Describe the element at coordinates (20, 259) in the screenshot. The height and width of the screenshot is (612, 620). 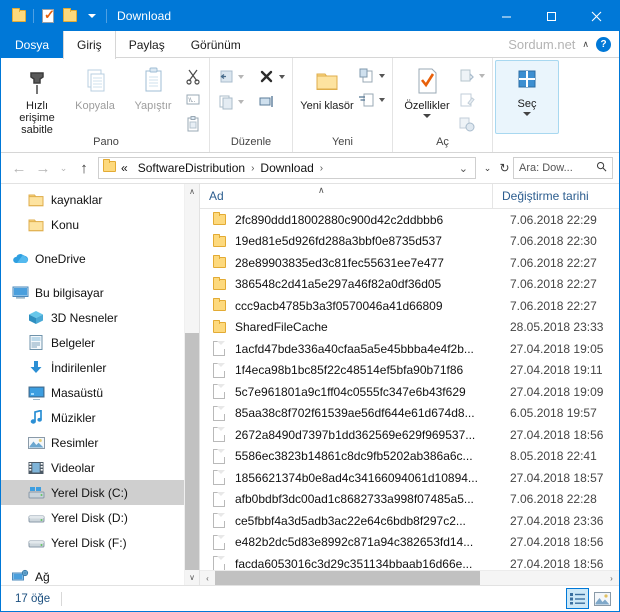
I see `onedrive-icon` at that location.